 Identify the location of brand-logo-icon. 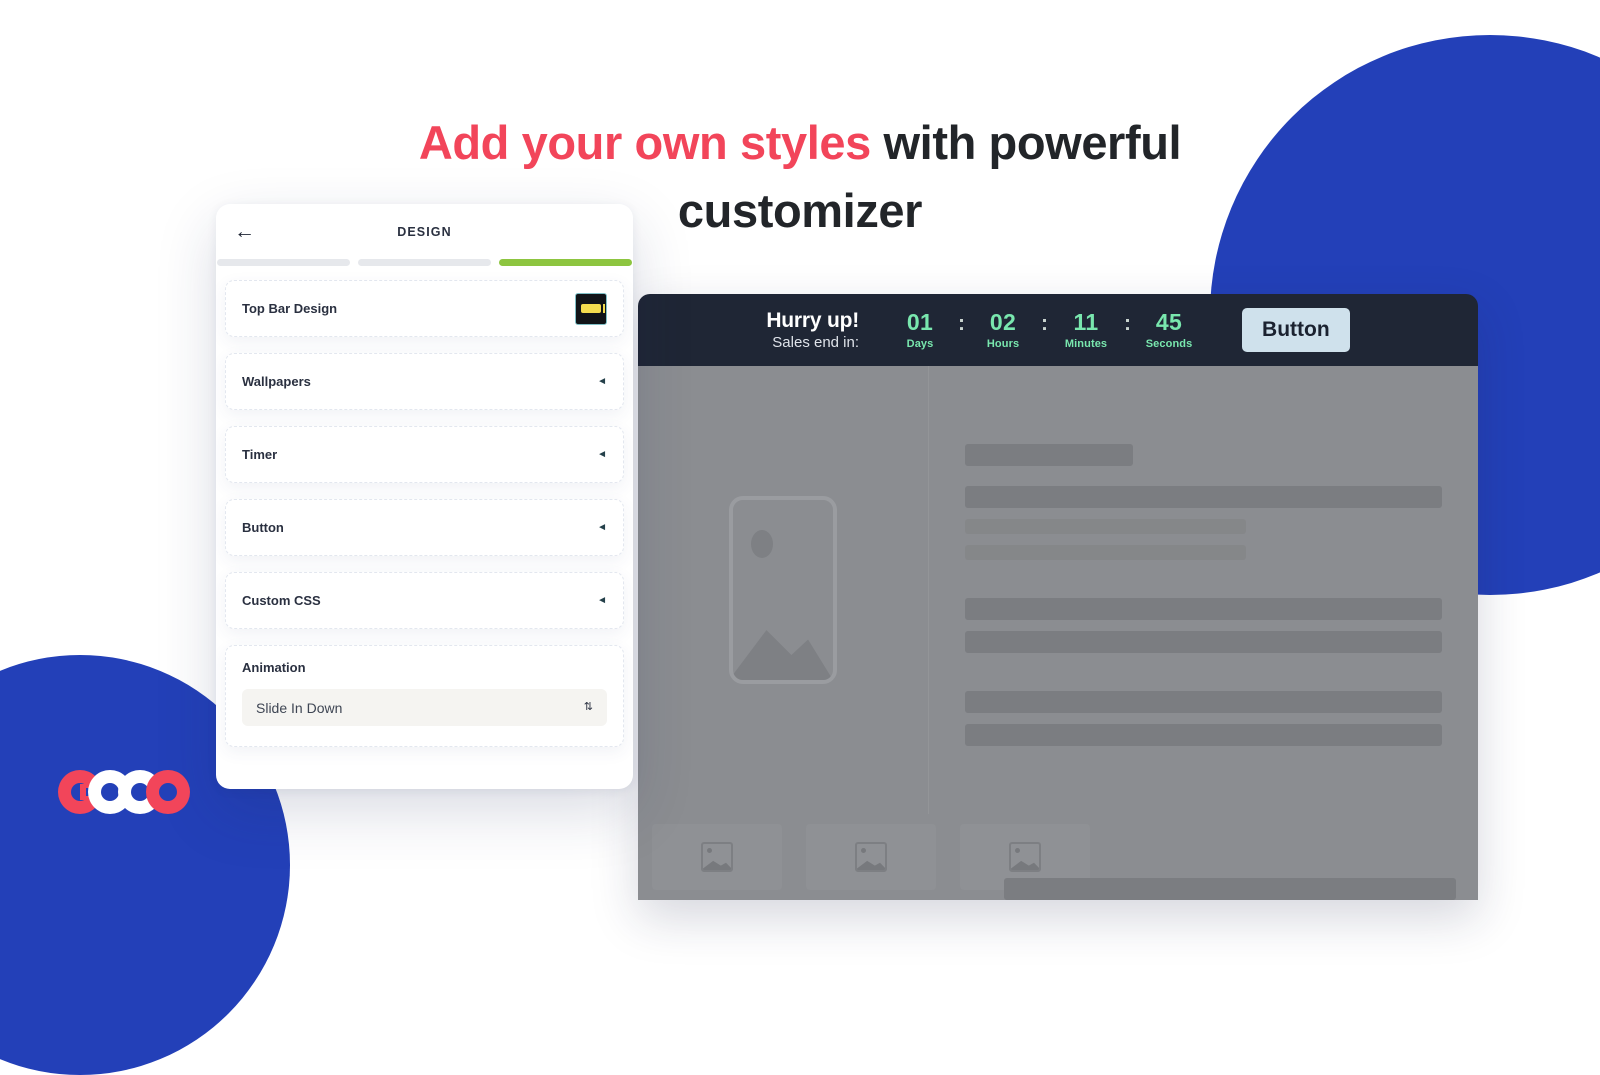
(124, 792).